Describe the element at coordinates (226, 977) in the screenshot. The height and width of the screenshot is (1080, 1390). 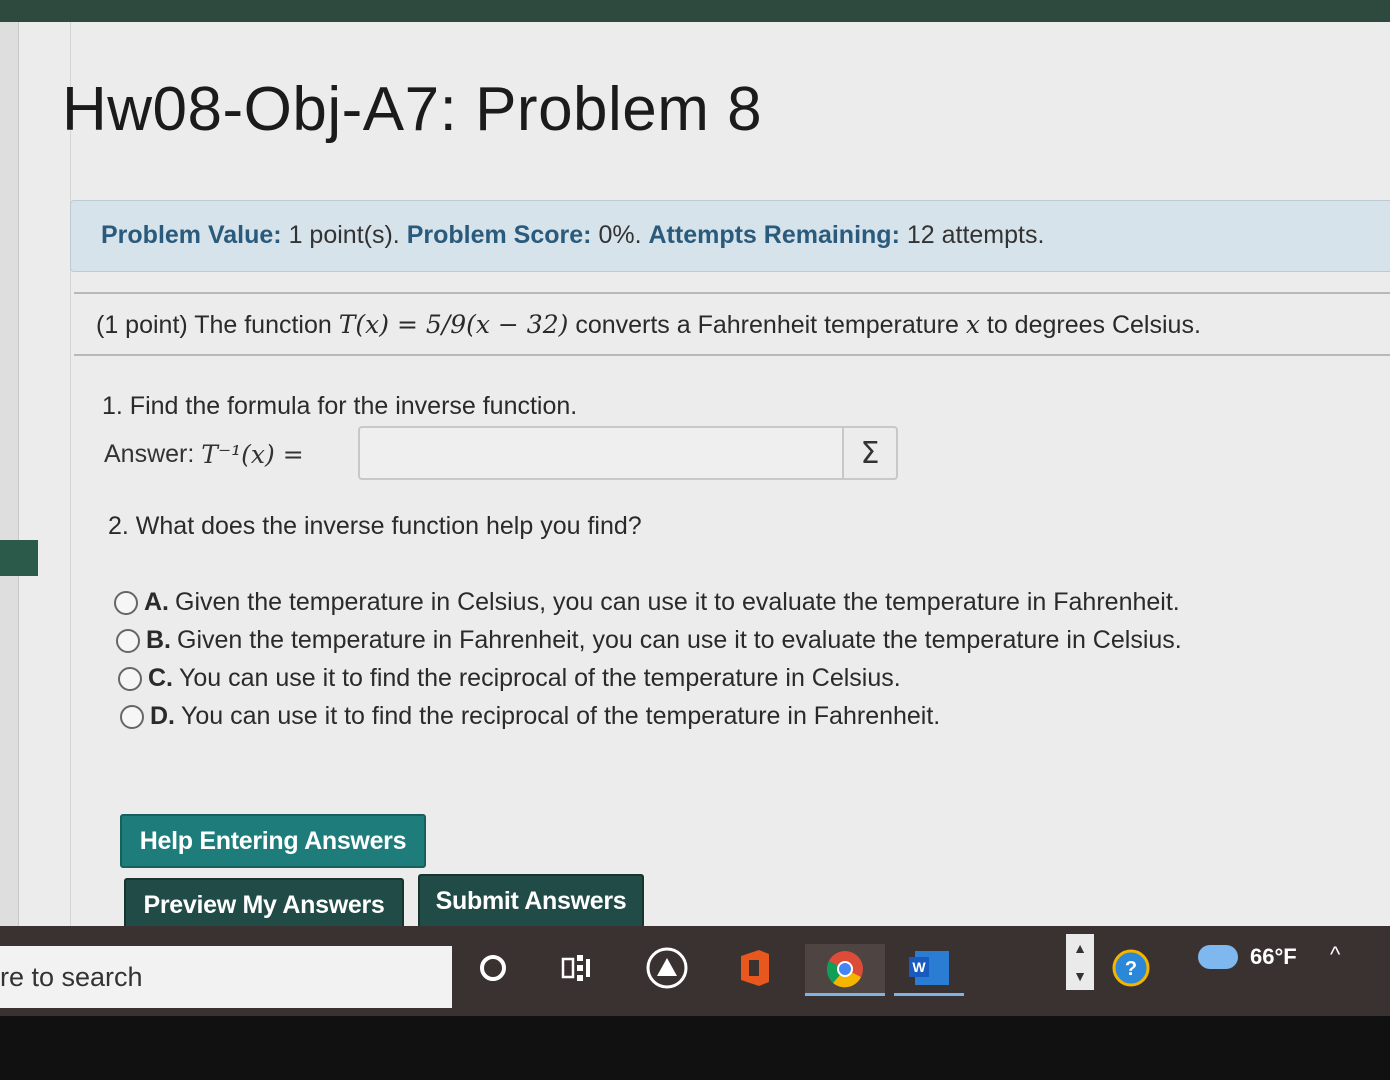
I see `taskbar-search-box: re to search` at that location.